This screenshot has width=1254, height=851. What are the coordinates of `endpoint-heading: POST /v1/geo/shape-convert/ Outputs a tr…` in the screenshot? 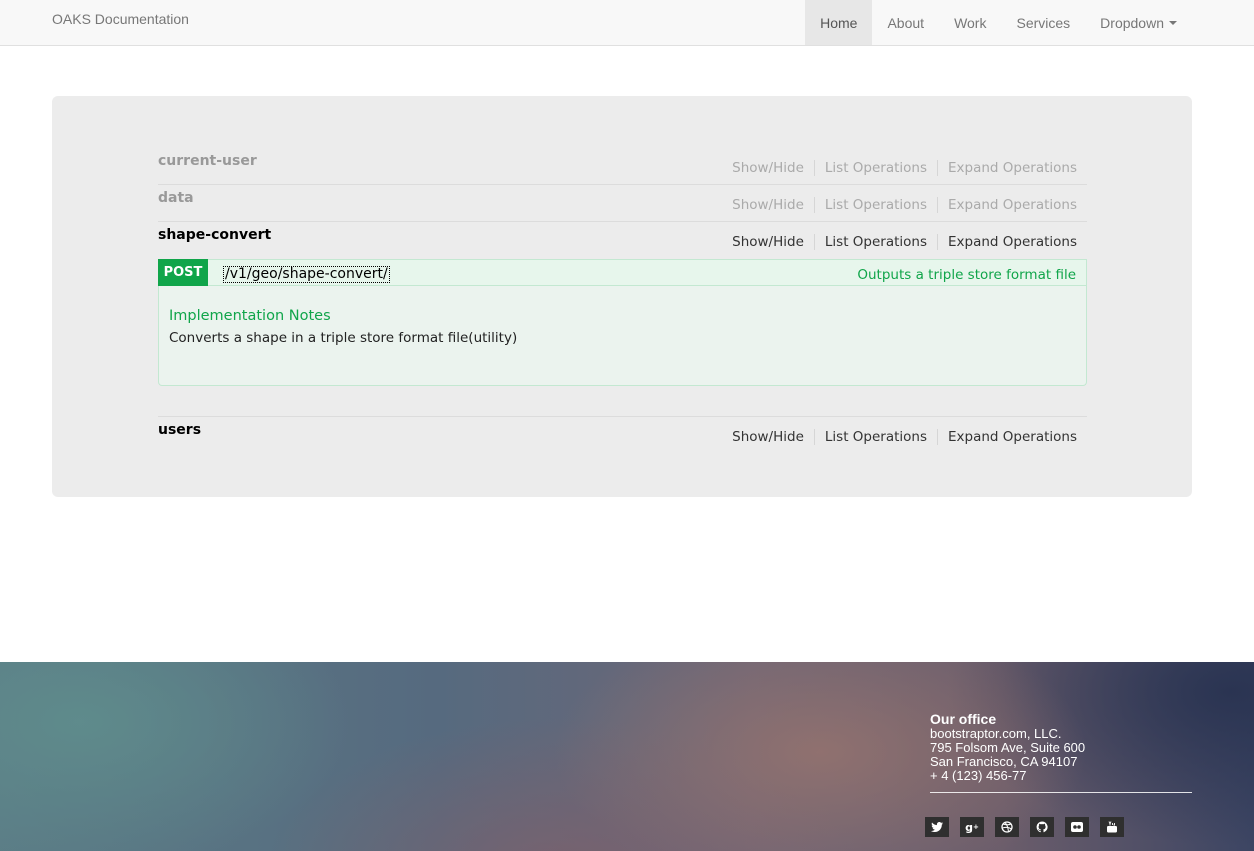 It's located at (622, 272).